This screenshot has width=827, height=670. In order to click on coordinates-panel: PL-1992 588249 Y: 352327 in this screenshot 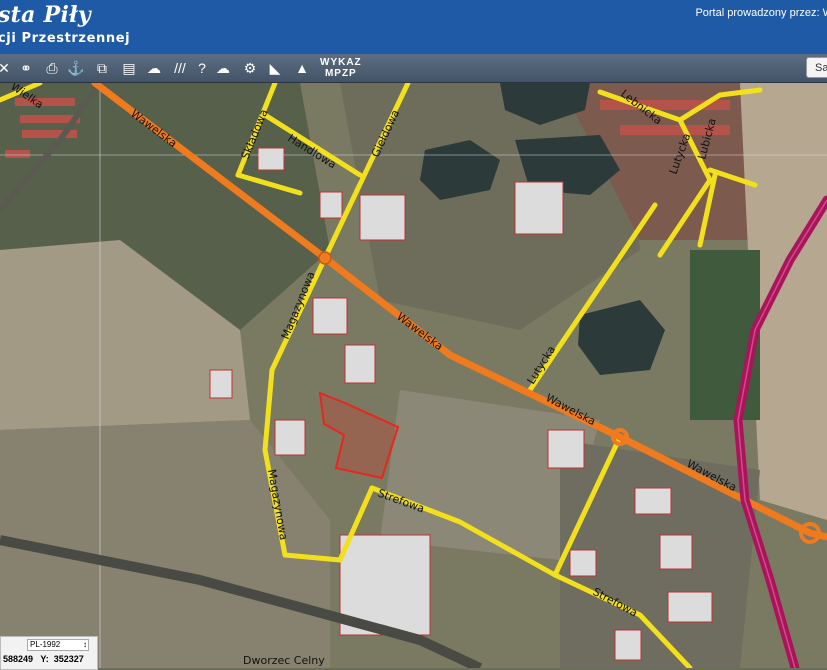, I will do `click(49, 653)`.